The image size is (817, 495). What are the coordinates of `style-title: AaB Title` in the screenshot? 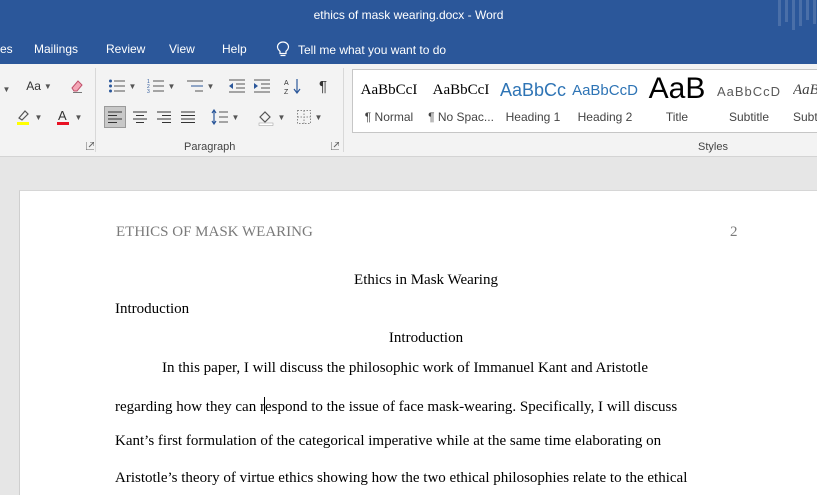 It's located at (677, 101).